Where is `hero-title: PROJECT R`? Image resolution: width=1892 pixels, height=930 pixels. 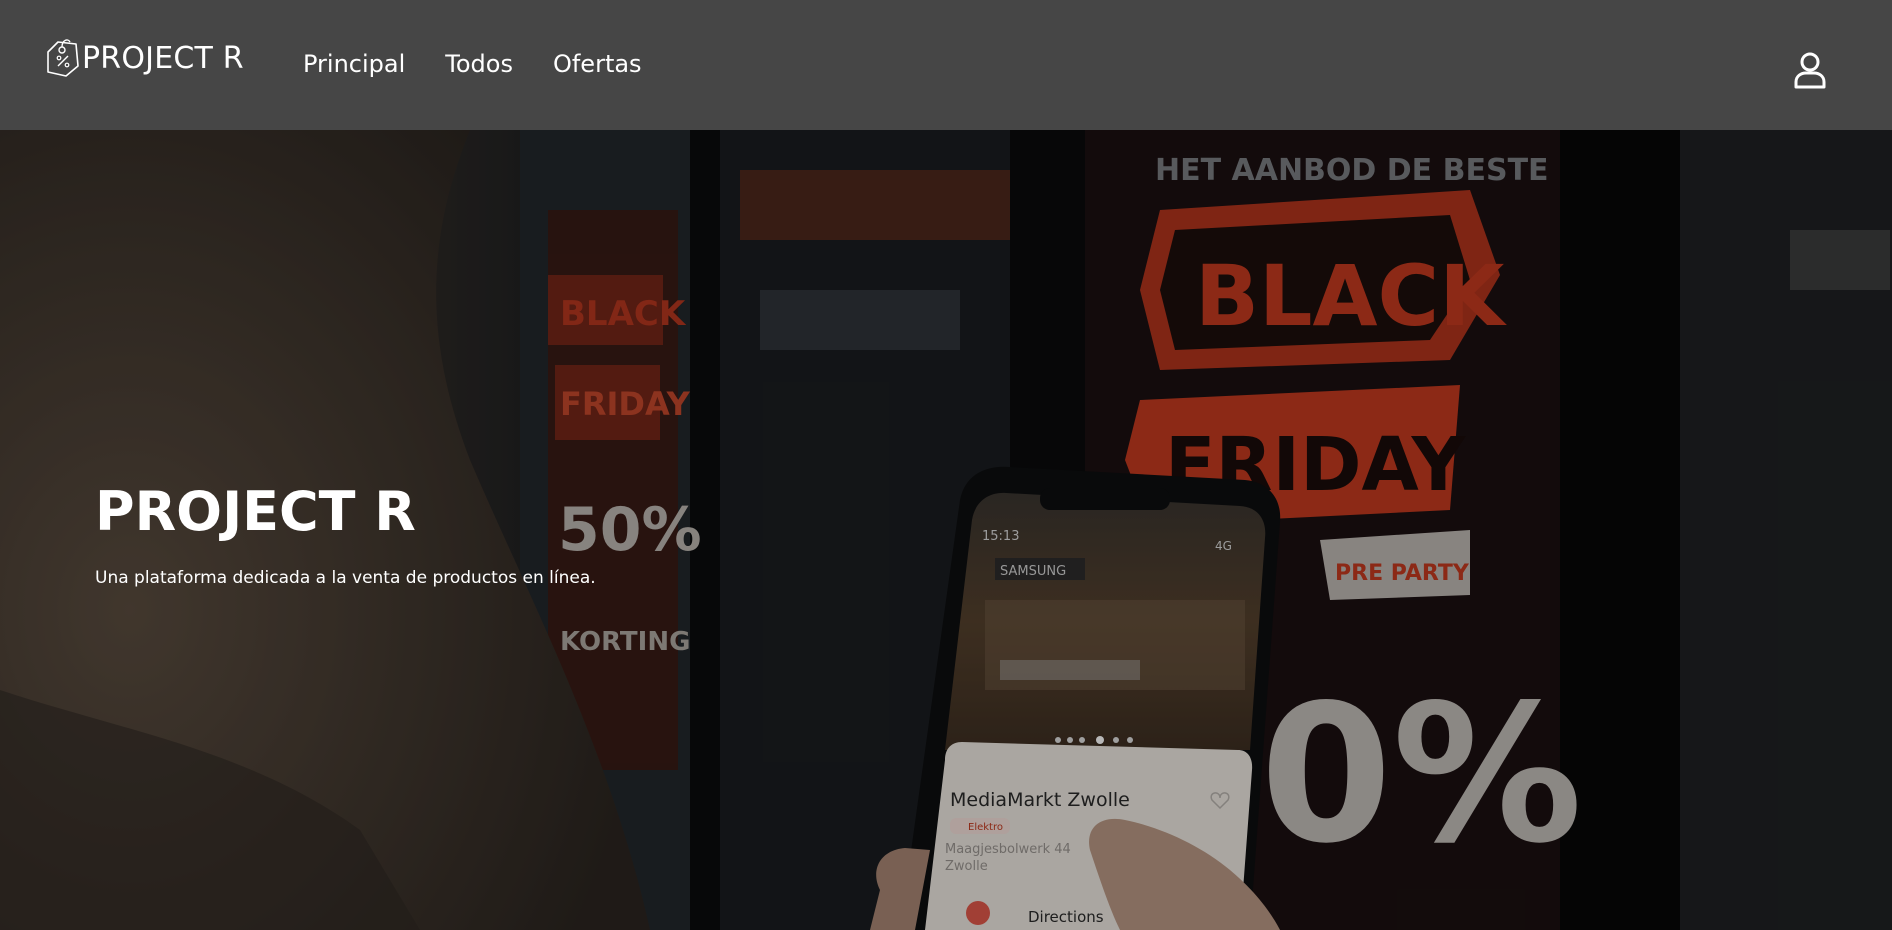 hero-title: PROJECT R is located at coordinates (255, 511).